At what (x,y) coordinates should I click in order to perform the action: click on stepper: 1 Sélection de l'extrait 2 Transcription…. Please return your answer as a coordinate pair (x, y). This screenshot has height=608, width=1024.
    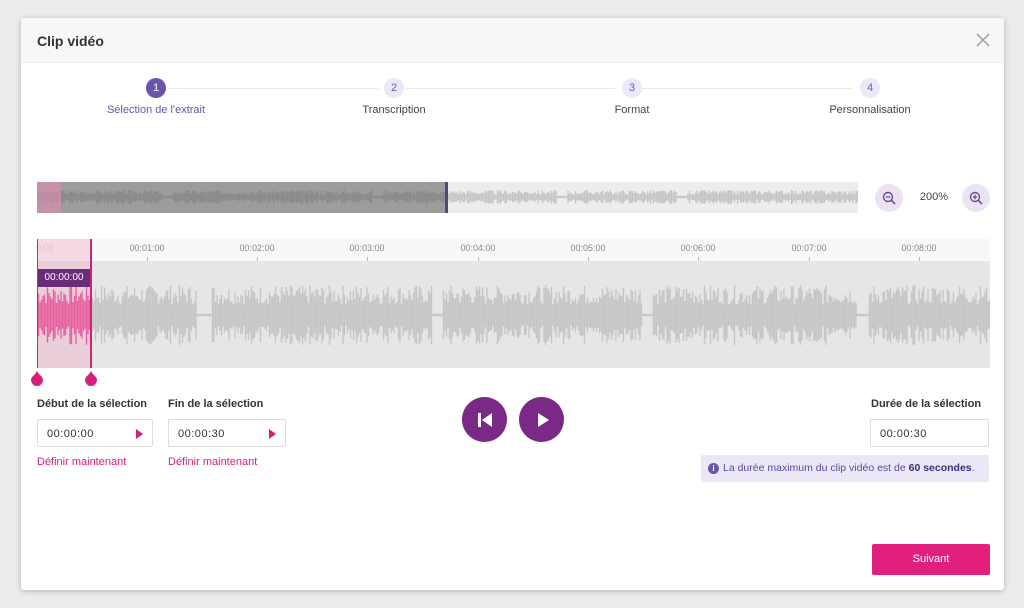
    Looking at the image, I should click on (512, 103).